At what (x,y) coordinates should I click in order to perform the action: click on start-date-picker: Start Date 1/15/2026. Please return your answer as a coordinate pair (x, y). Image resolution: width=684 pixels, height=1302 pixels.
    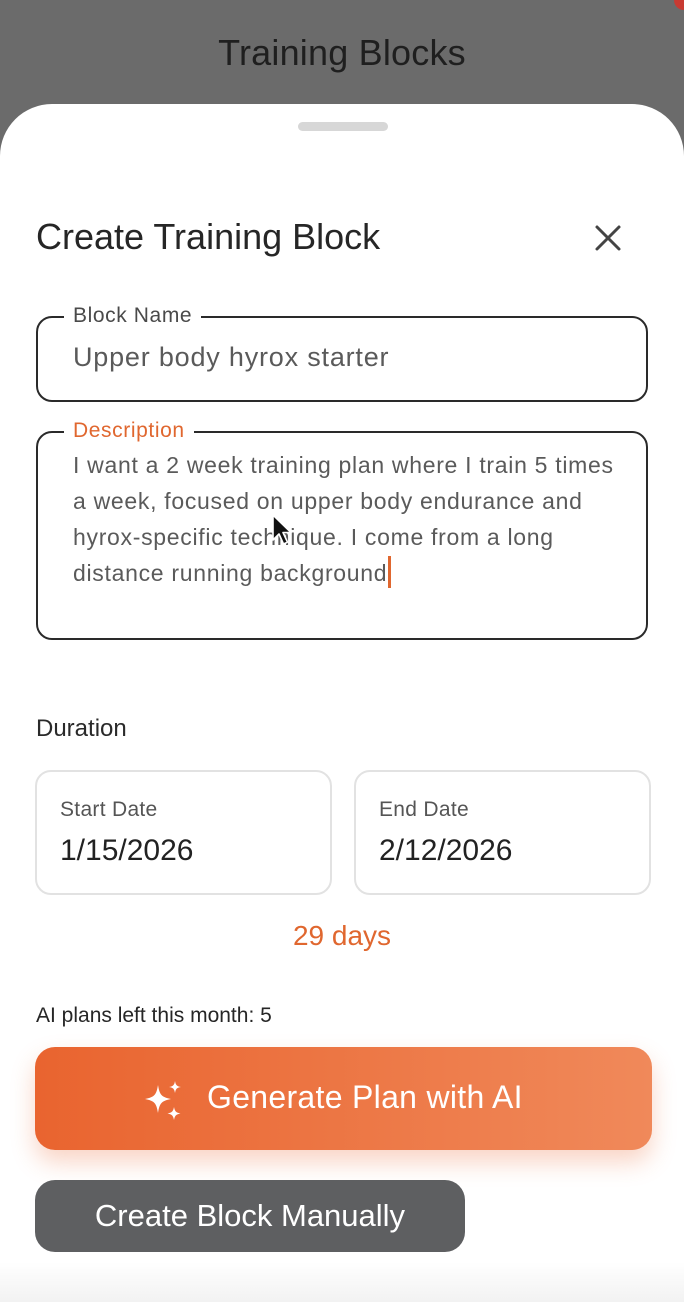
    Looking at the image, I should click on (183, 832).